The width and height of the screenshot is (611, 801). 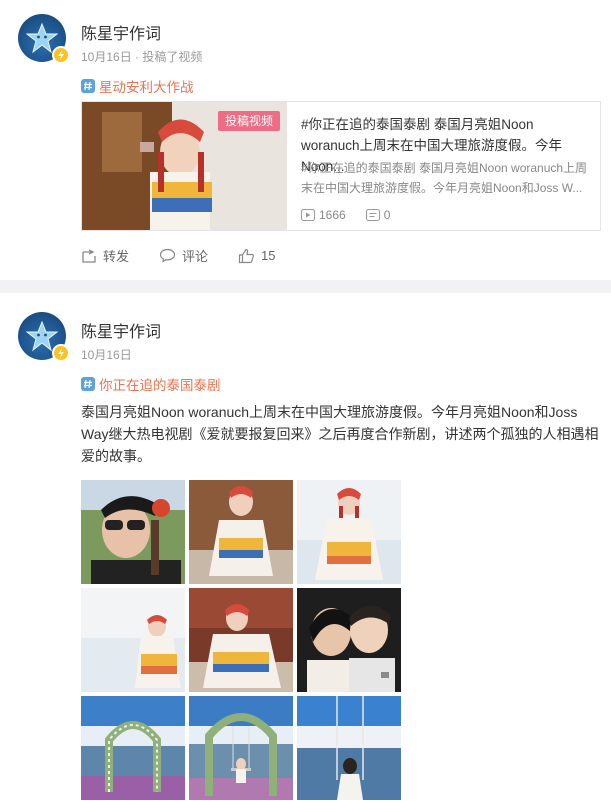 What do you see at coordinates (146, 87) in the screenshot?
I see `topic-label: 星动安利大作战` at bounding box center [146, 87].